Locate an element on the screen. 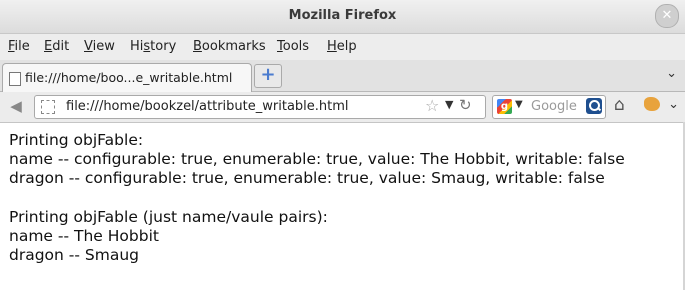 This screenshot has height=290, width=685. close-icon: ✕ is located at coordinates (667, 16).